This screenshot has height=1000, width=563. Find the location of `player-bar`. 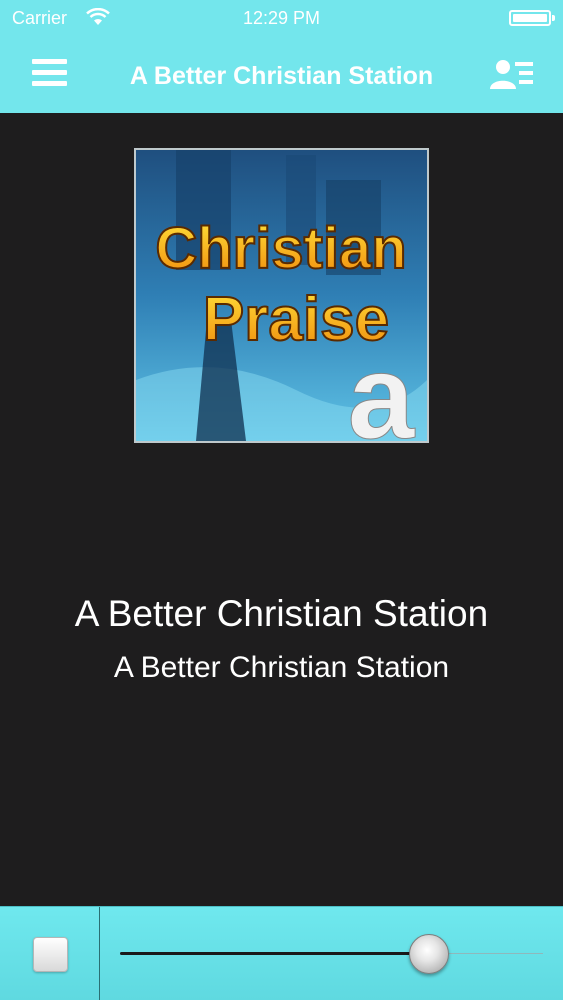

player-bar is located at coordinates (281, 953).